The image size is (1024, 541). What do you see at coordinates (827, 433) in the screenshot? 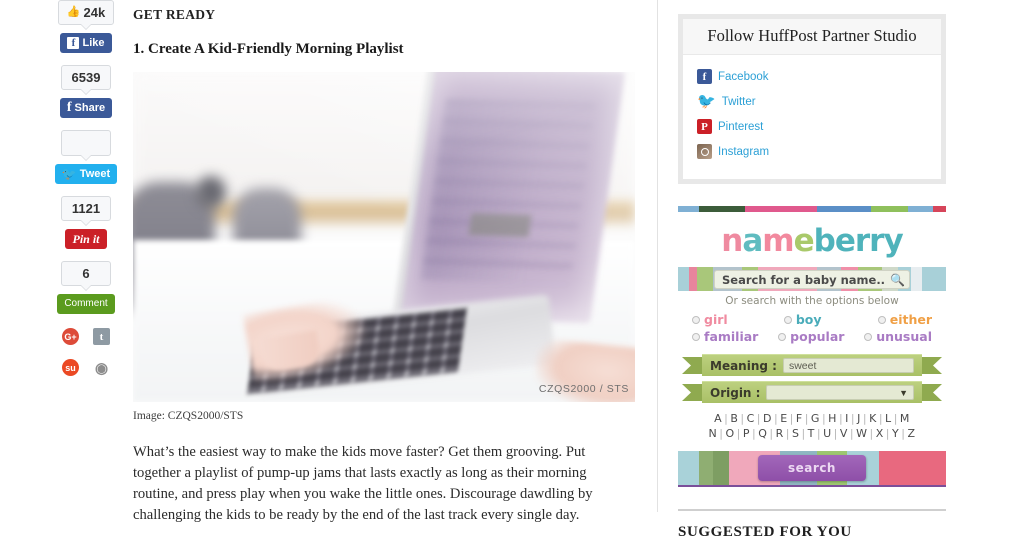
I see `alphabet-letter-U: U` at bounding box center [827, 433].